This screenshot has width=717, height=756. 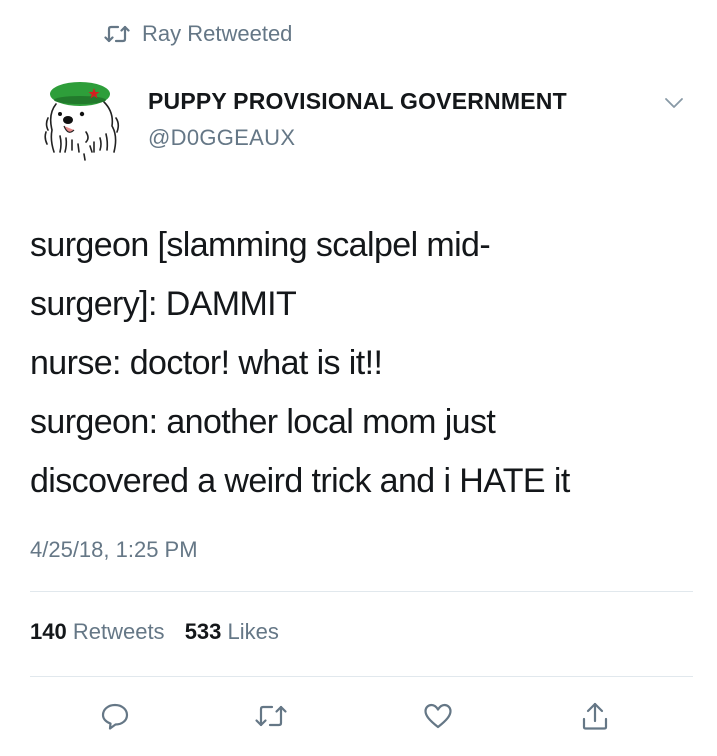 What do you see at coordinates (674, 105) in the screenshot?
I see `chevron-down-icon` at bounding box center [674, 105].